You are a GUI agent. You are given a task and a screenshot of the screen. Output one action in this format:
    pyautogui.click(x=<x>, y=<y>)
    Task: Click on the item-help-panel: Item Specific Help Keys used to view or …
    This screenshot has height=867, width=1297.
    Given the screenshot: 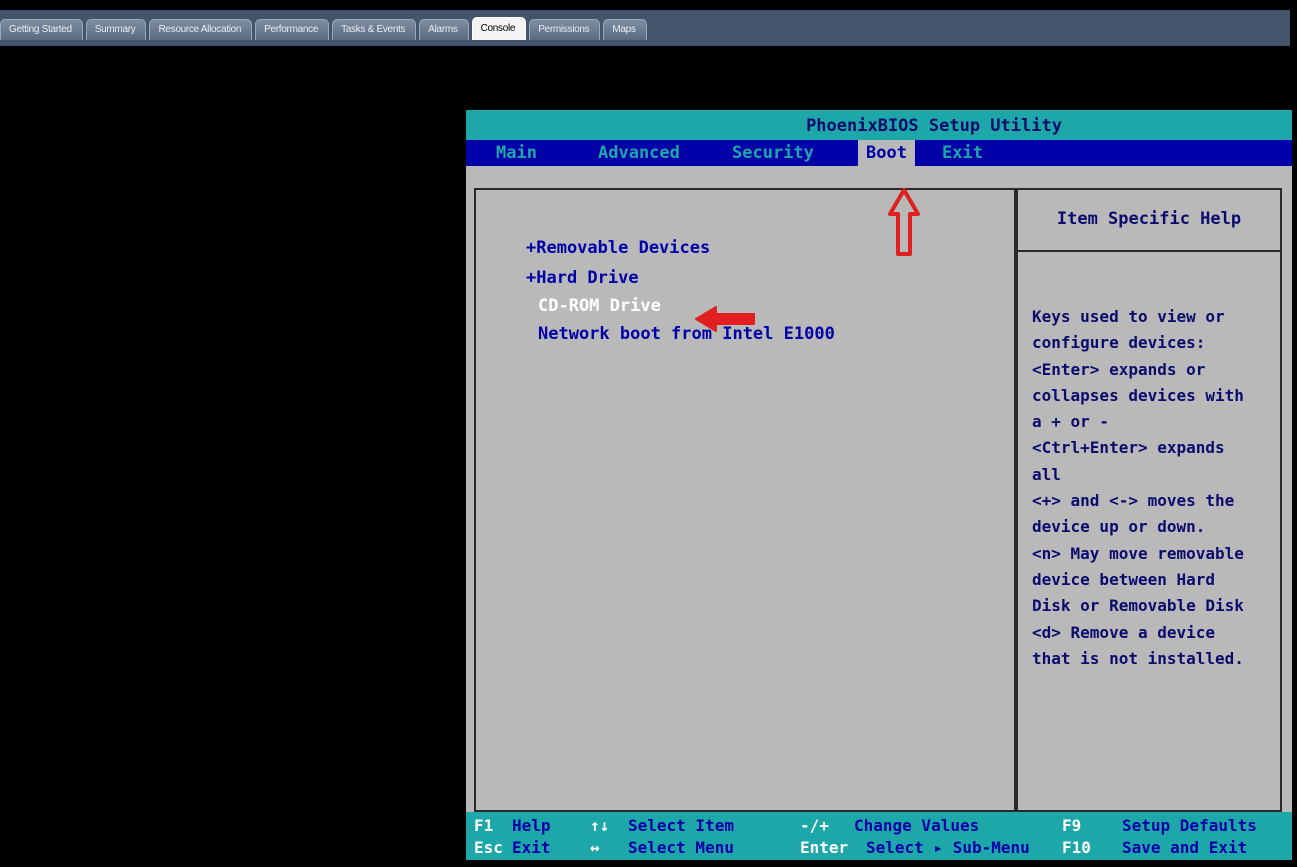 What is the action you would take?
    pyautogui.click(x=1149, y=500)
    